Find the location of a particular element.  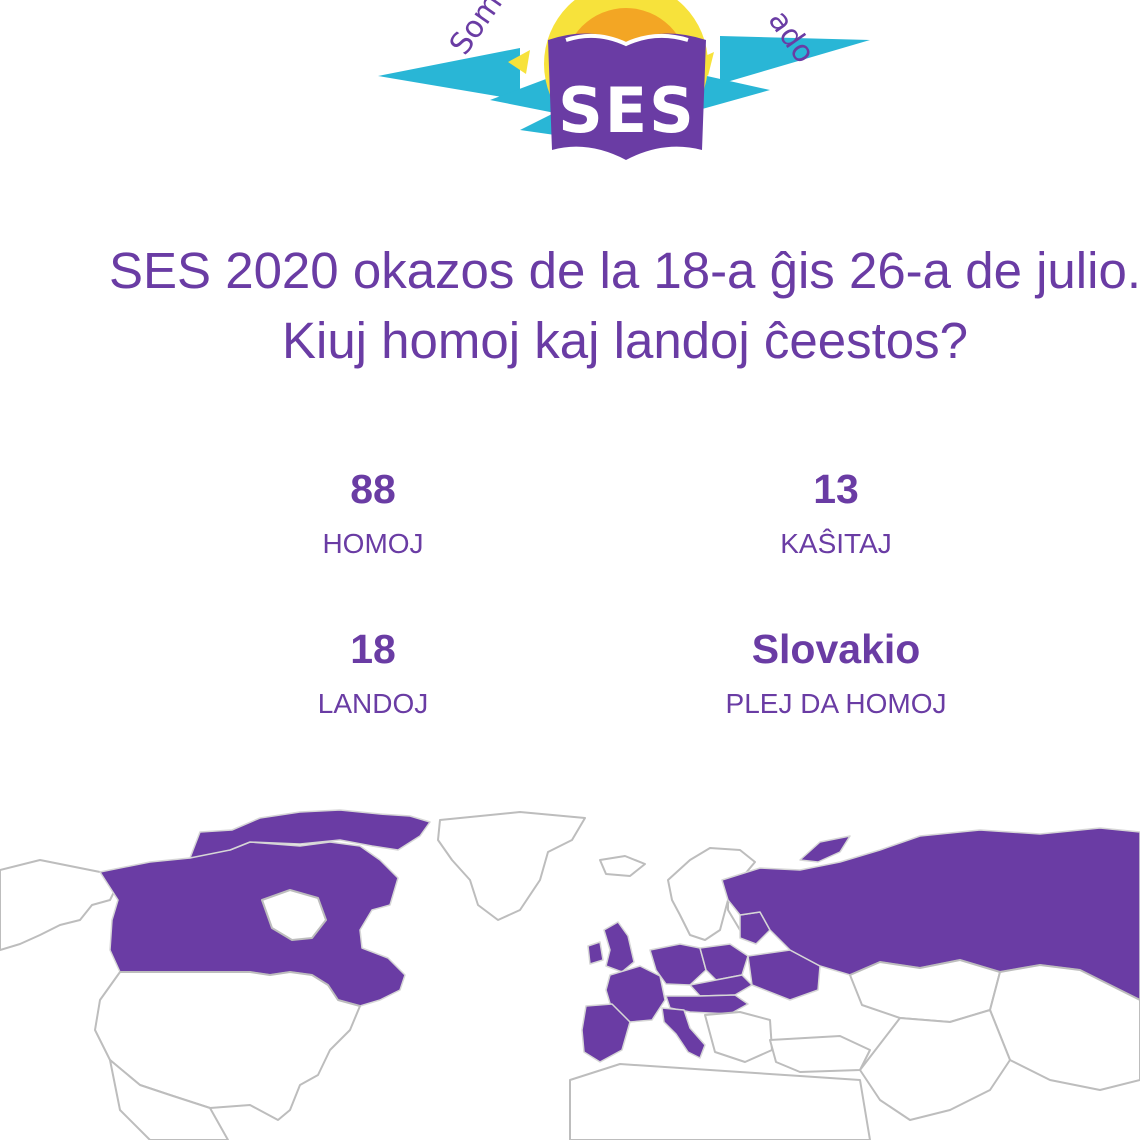

map-country-greenland is located at coordinates (511, 866).